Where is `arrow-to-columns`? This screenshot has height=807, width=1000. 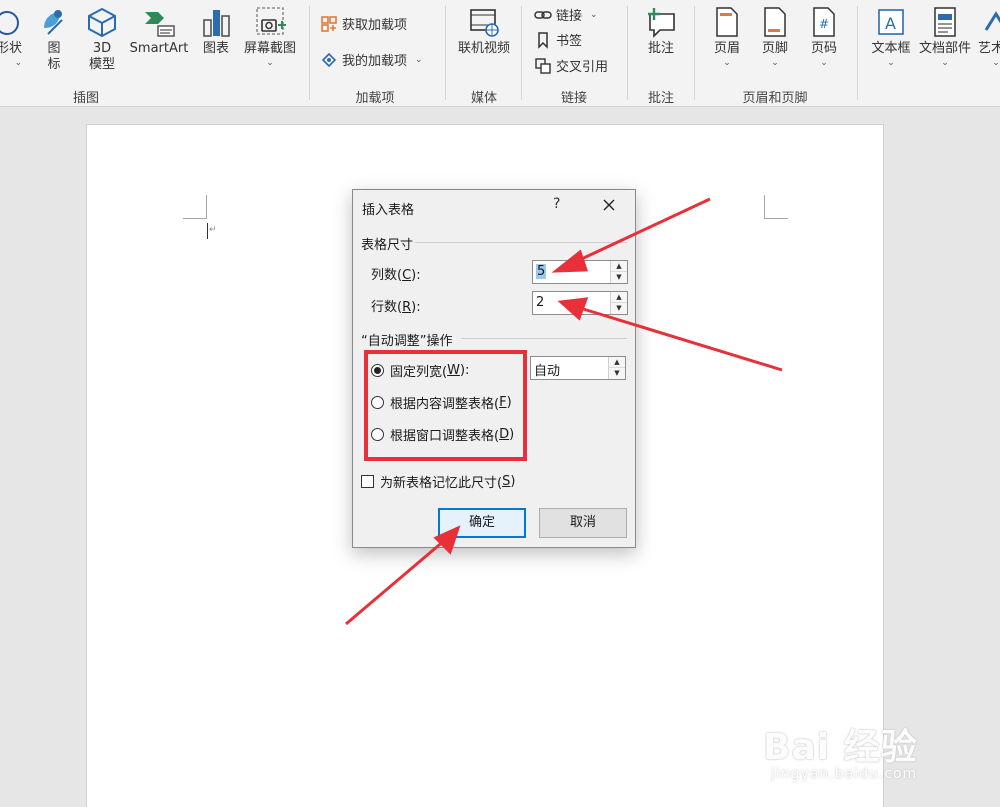
arrow-to-columns is located at coordinates (631, 235).